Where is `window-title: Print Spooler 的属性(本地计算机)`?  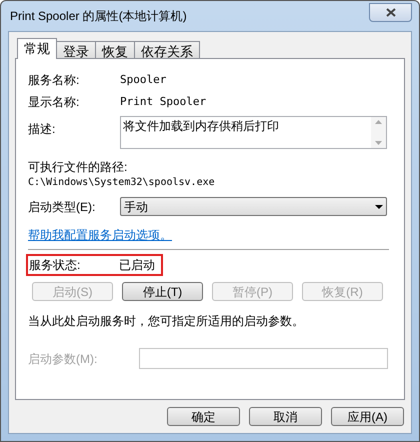
window-title: Print Spooler 的属性(本地计算机) is located at coordinates (98, 16).